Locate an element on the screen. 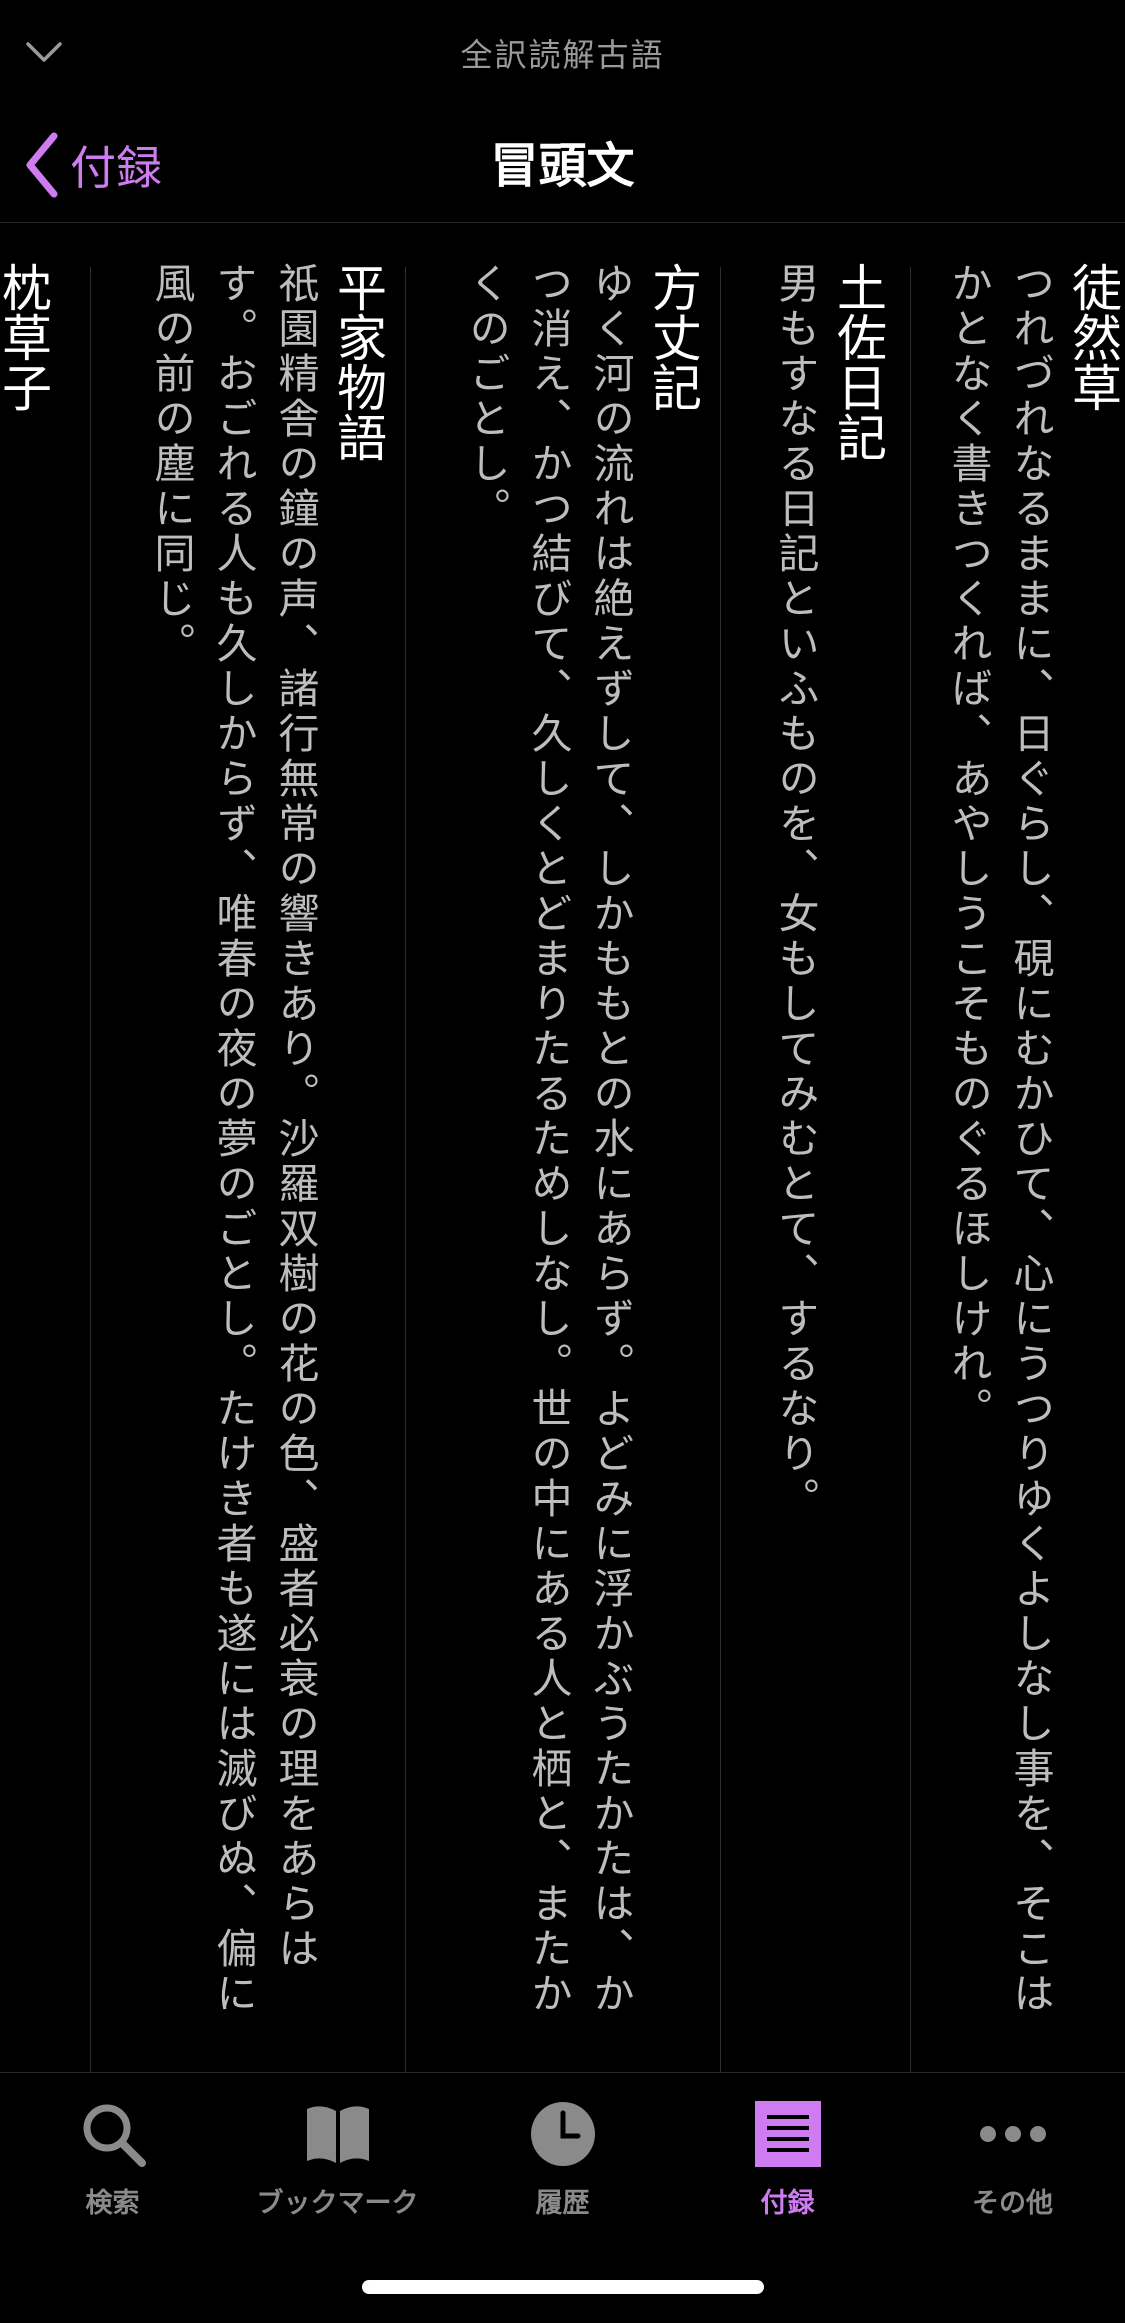  bookmark-book-icon is located at coordinates (338, 2134).